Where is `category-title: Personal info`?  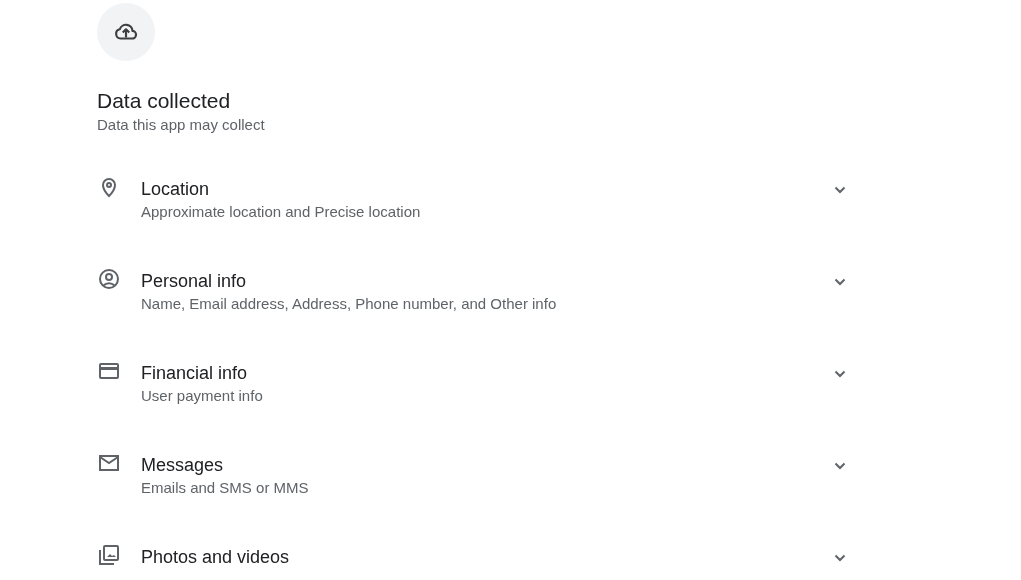 category-title: Personal info is located at coordinates (194, 281).